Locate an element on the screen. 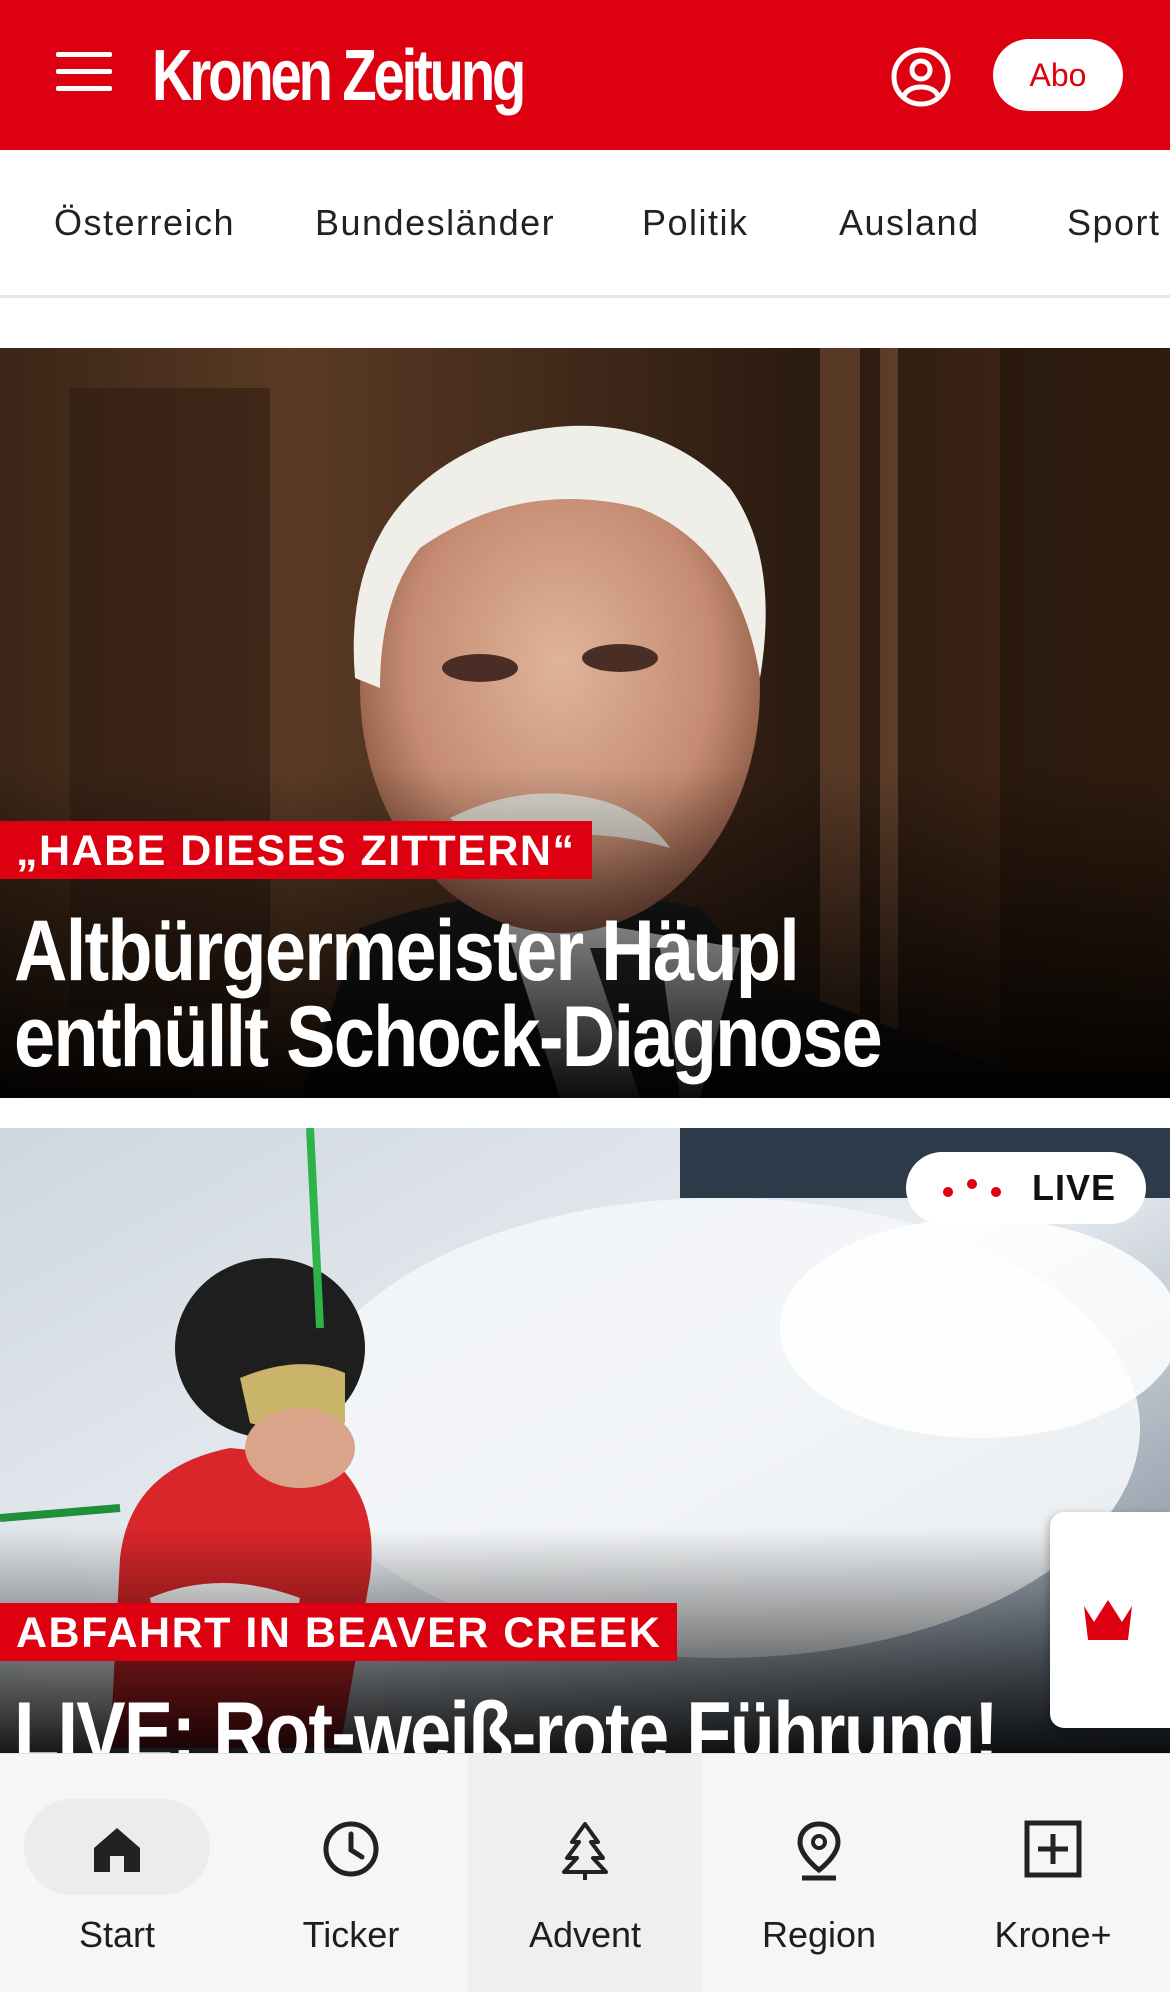 The height and width of the screenshot is (1992, 1170). nav-krone-plus: Krone+ is located at coordinates (1053, 1873).